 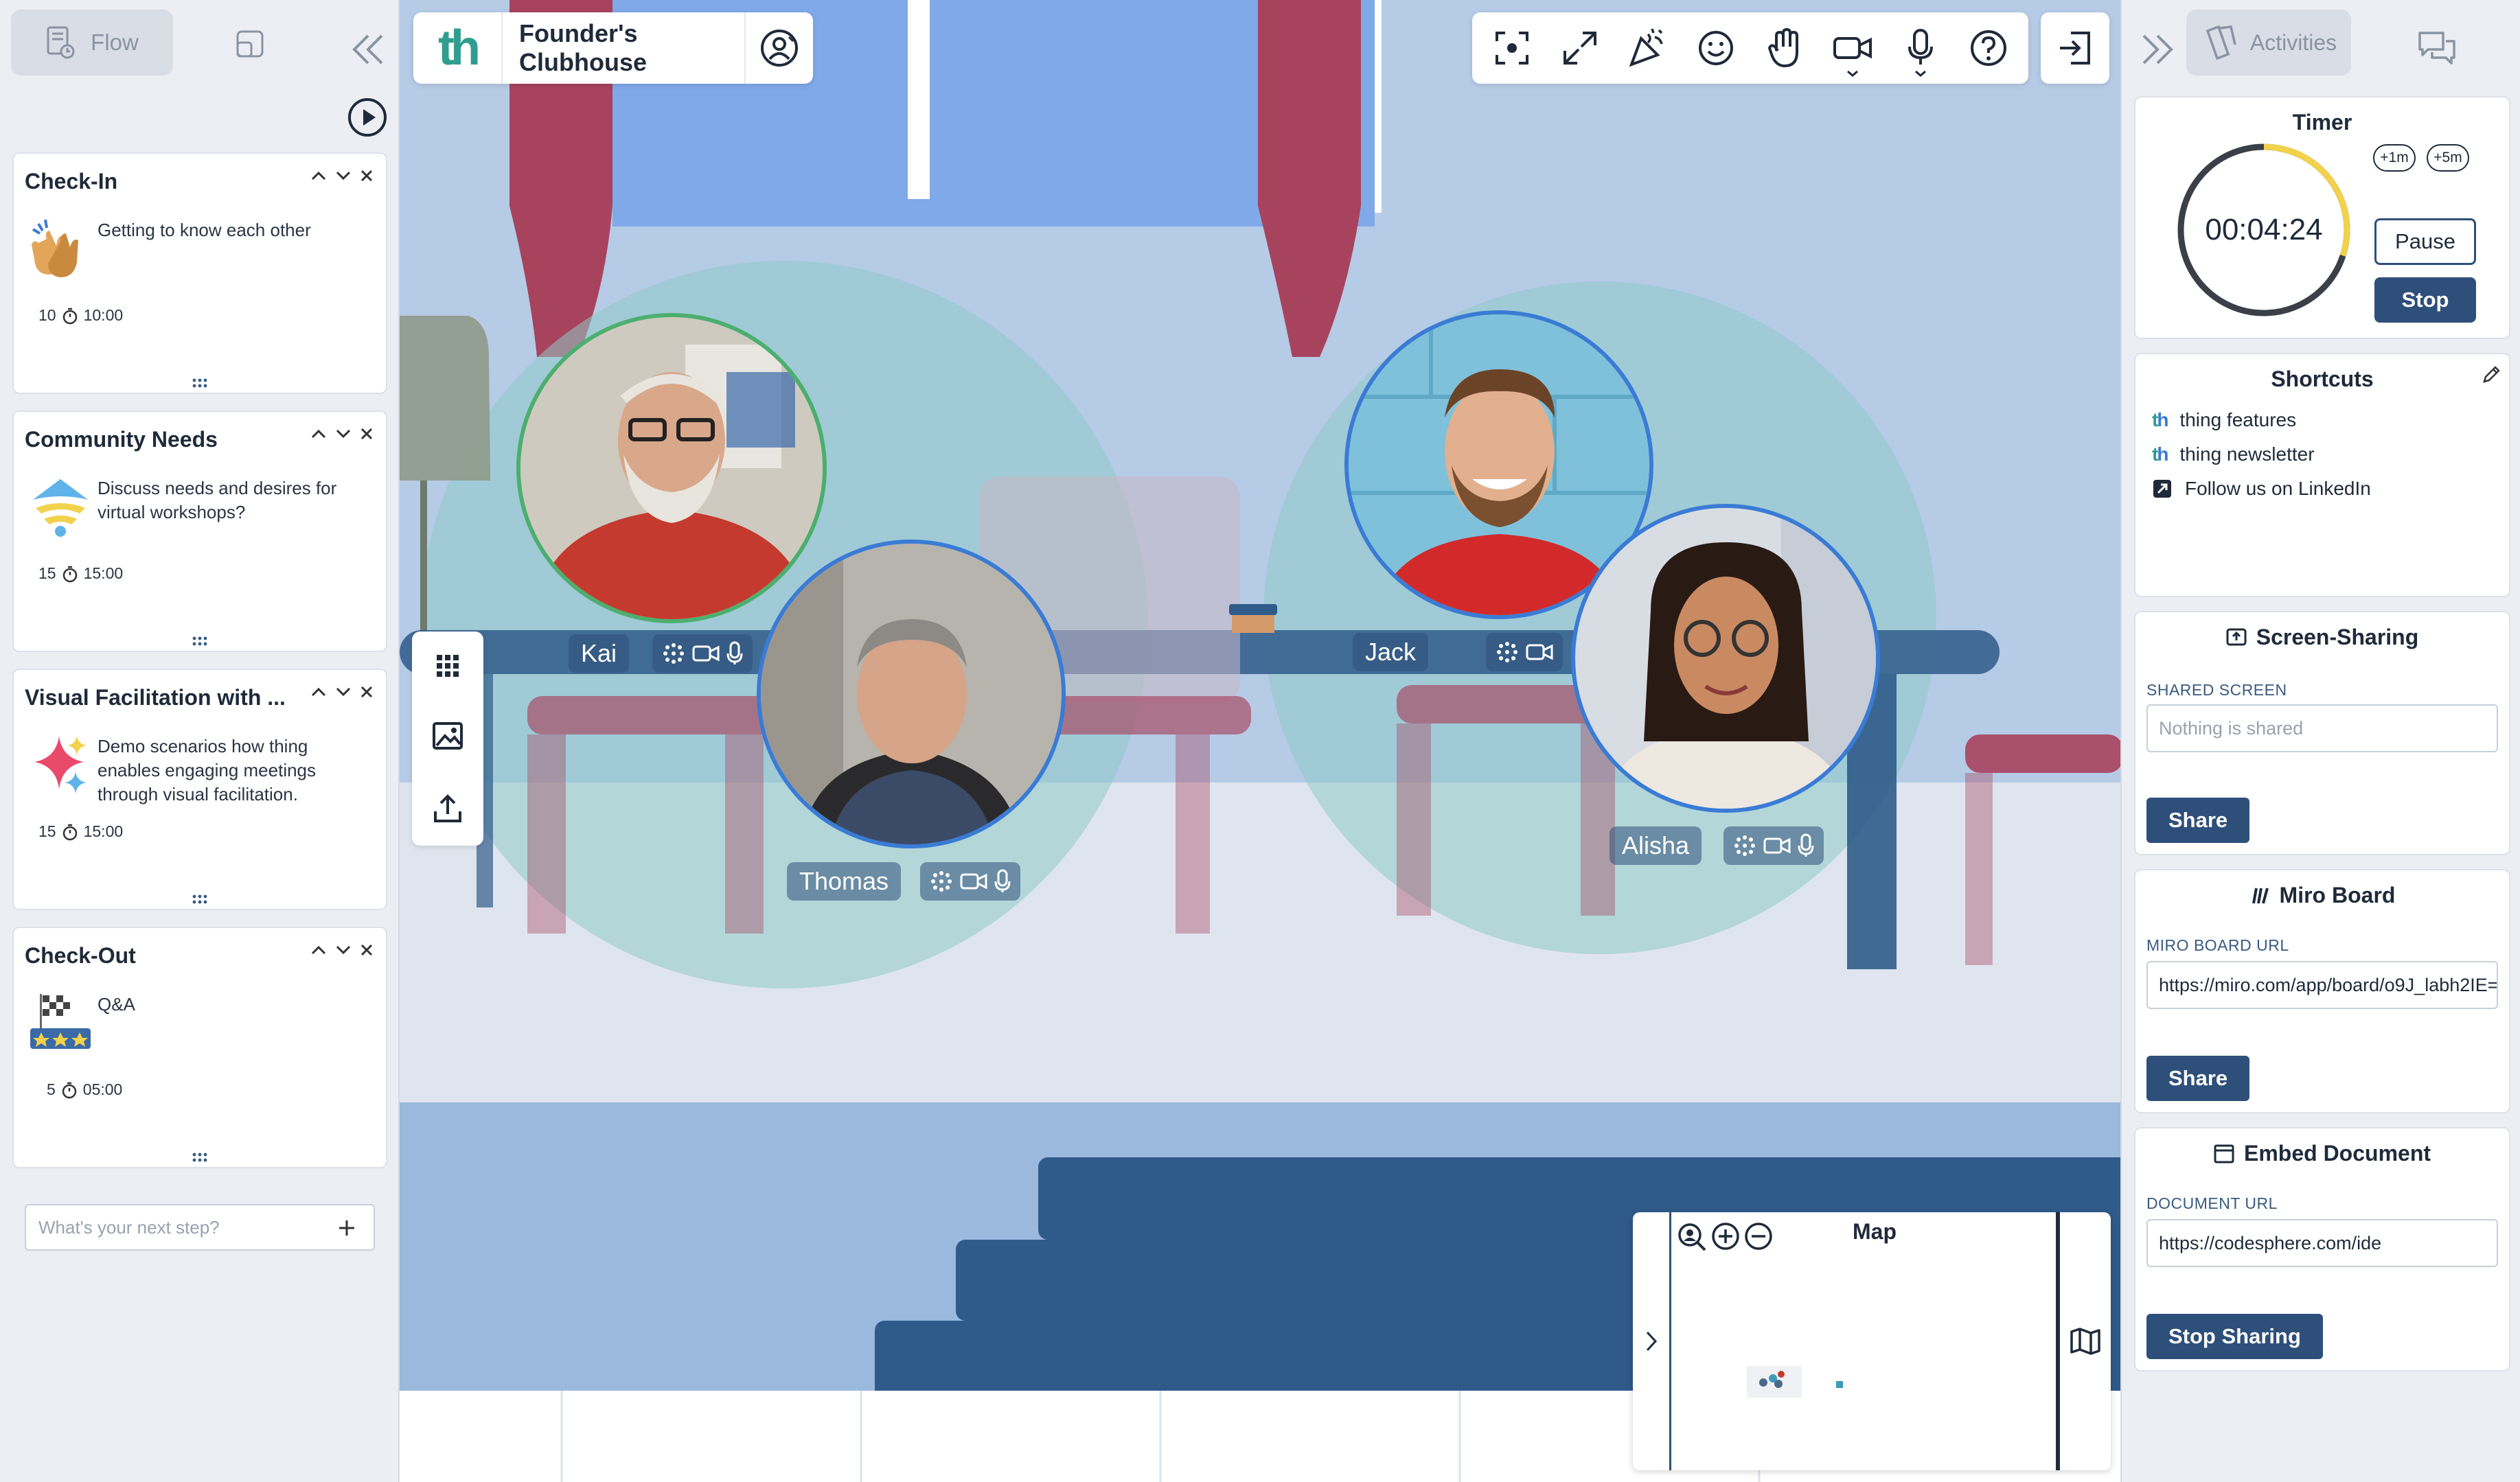 What do you see at coordinates (2160, 454) in the screenshot?
I see `thing-logo-icon: th` at bounding box center [2160, 454].